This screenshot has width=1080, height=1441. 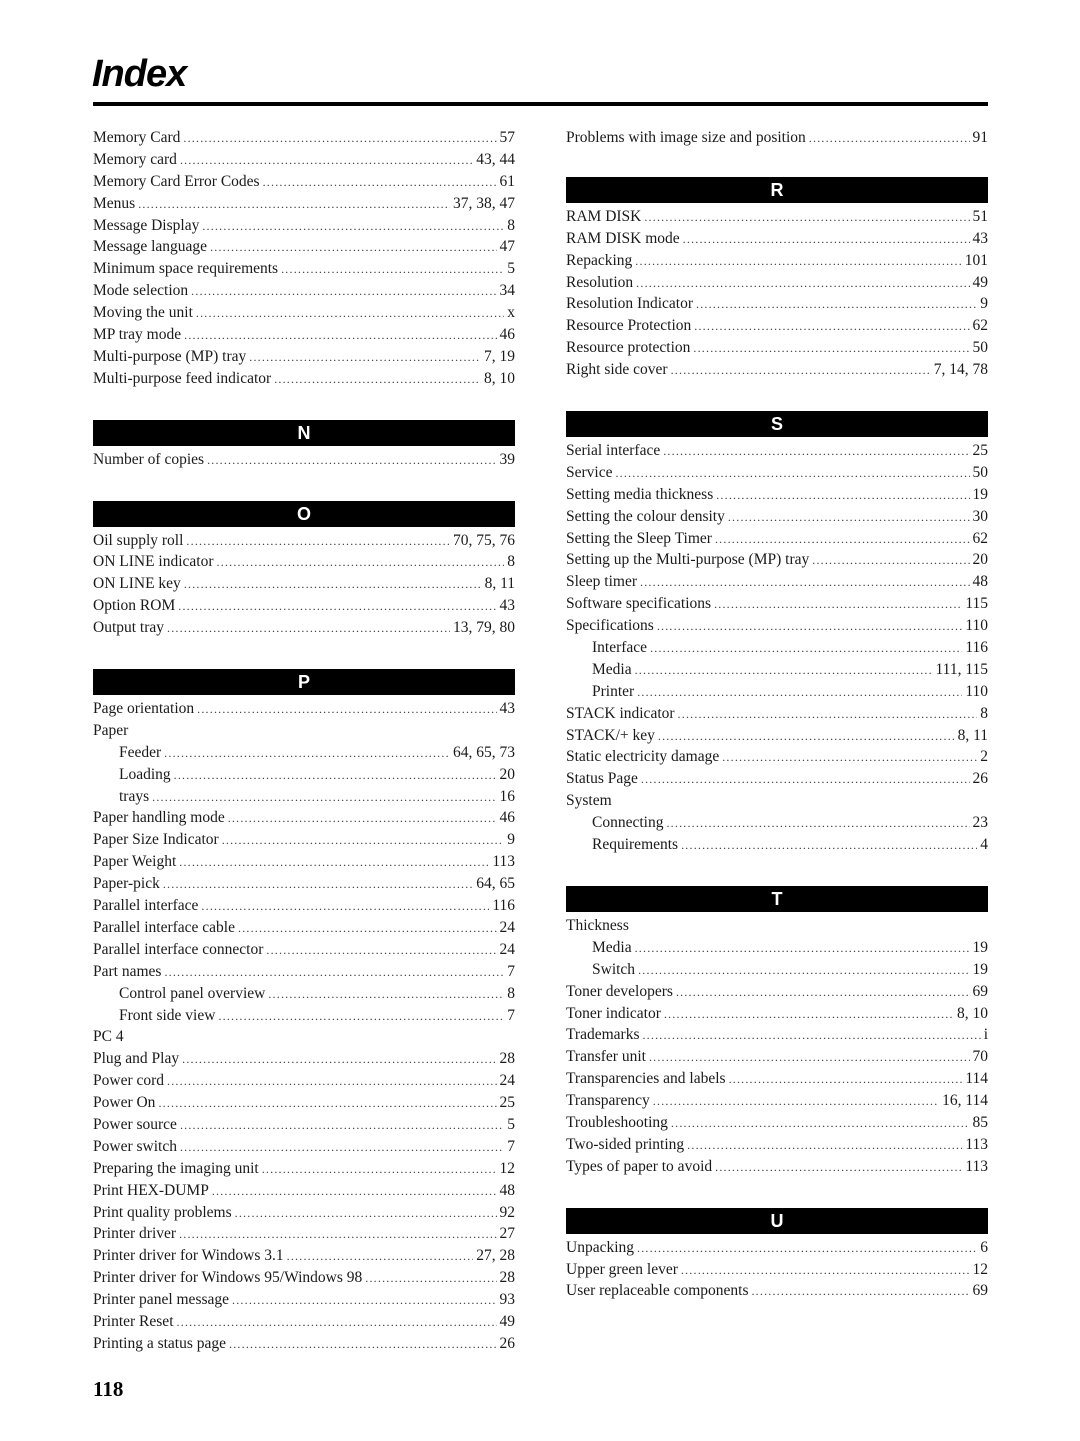 I want to click on entry-pages: 12, so click(x=980, y=1269).